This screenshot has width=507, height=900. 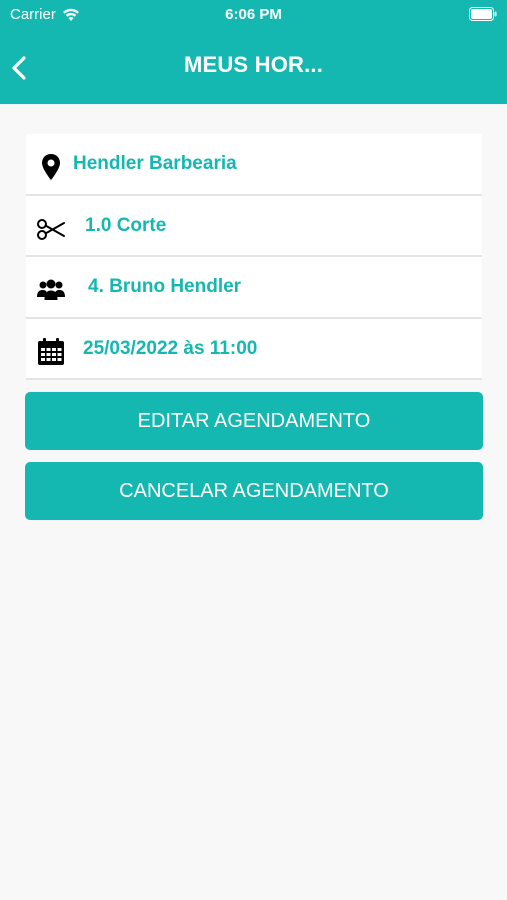 What do you see at coordinates (155, 163) in the screenshot?
I see `location-label: Hendler Barbearia` at bounding box center [155, 163].